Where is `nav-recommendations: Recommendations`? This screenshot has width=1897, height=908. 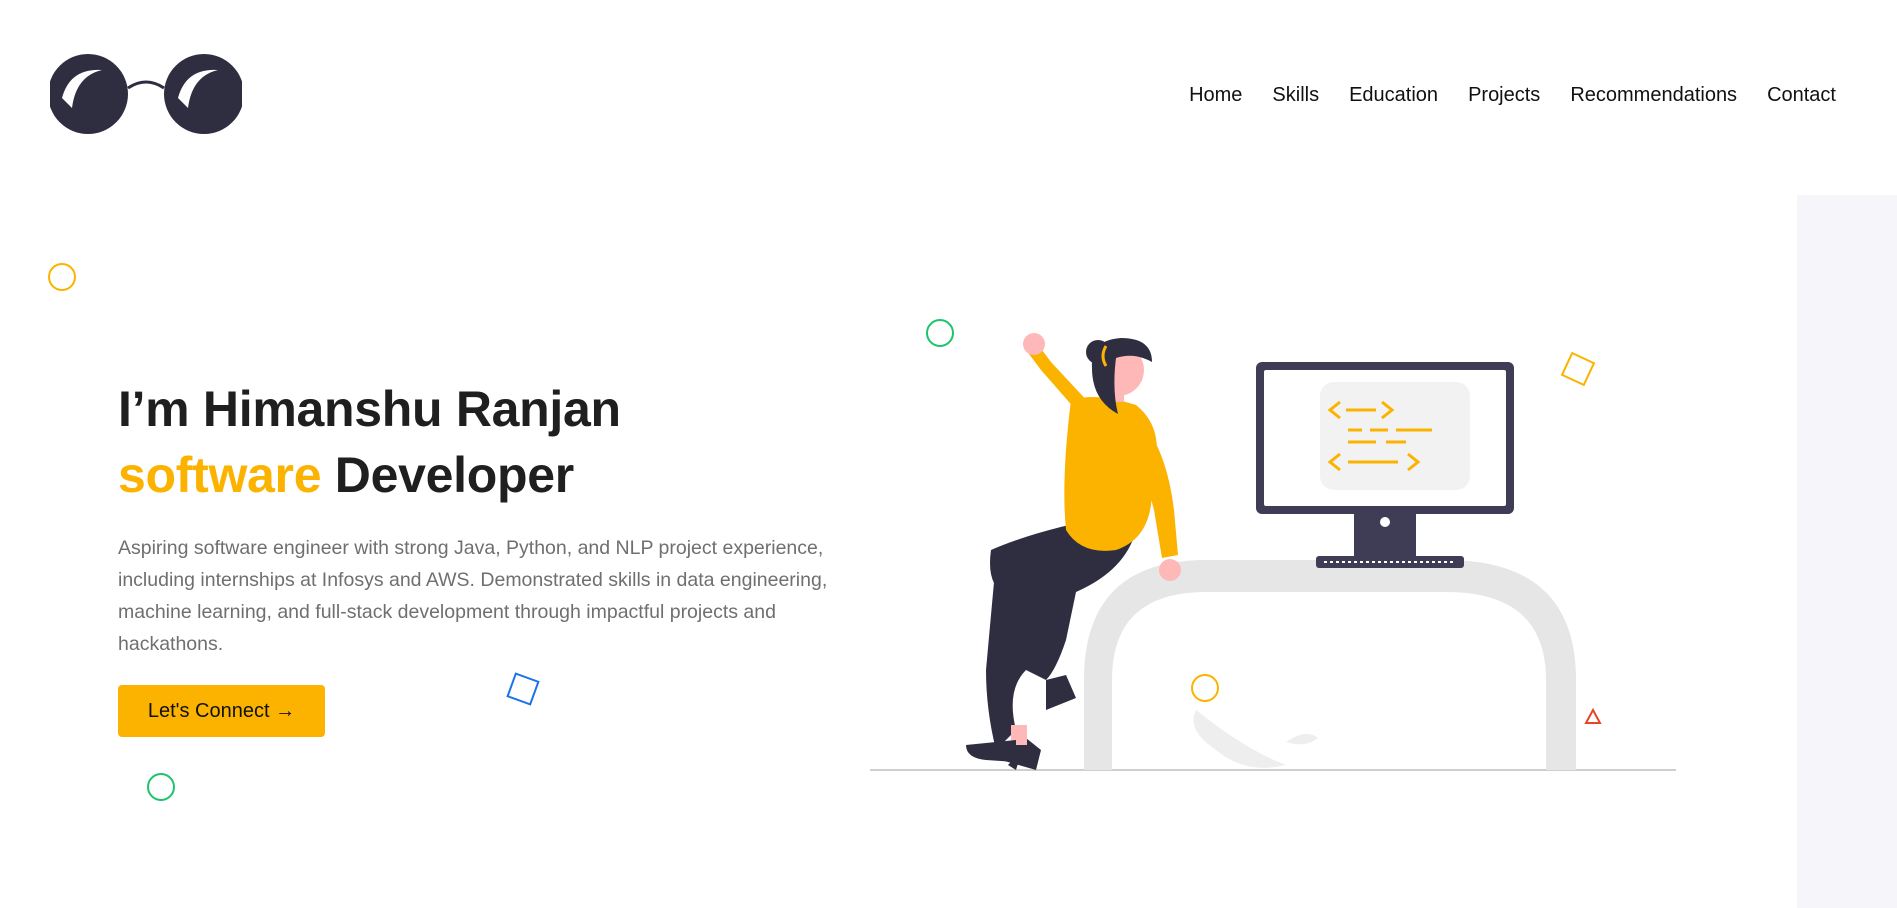 nav-recommendations: Recommendations is located at coordinates (1653, 95).